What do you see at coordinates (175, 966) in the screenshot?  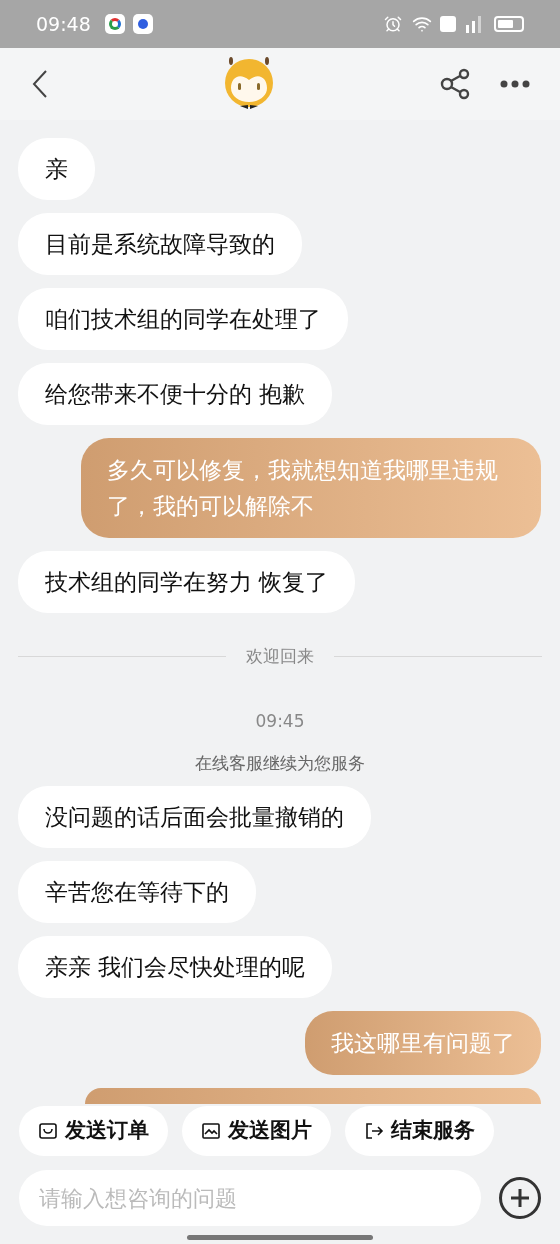 I see `agent-message-bubble: 亲亲 我们会尽快处理的呢` at bounding box center [175, 966].